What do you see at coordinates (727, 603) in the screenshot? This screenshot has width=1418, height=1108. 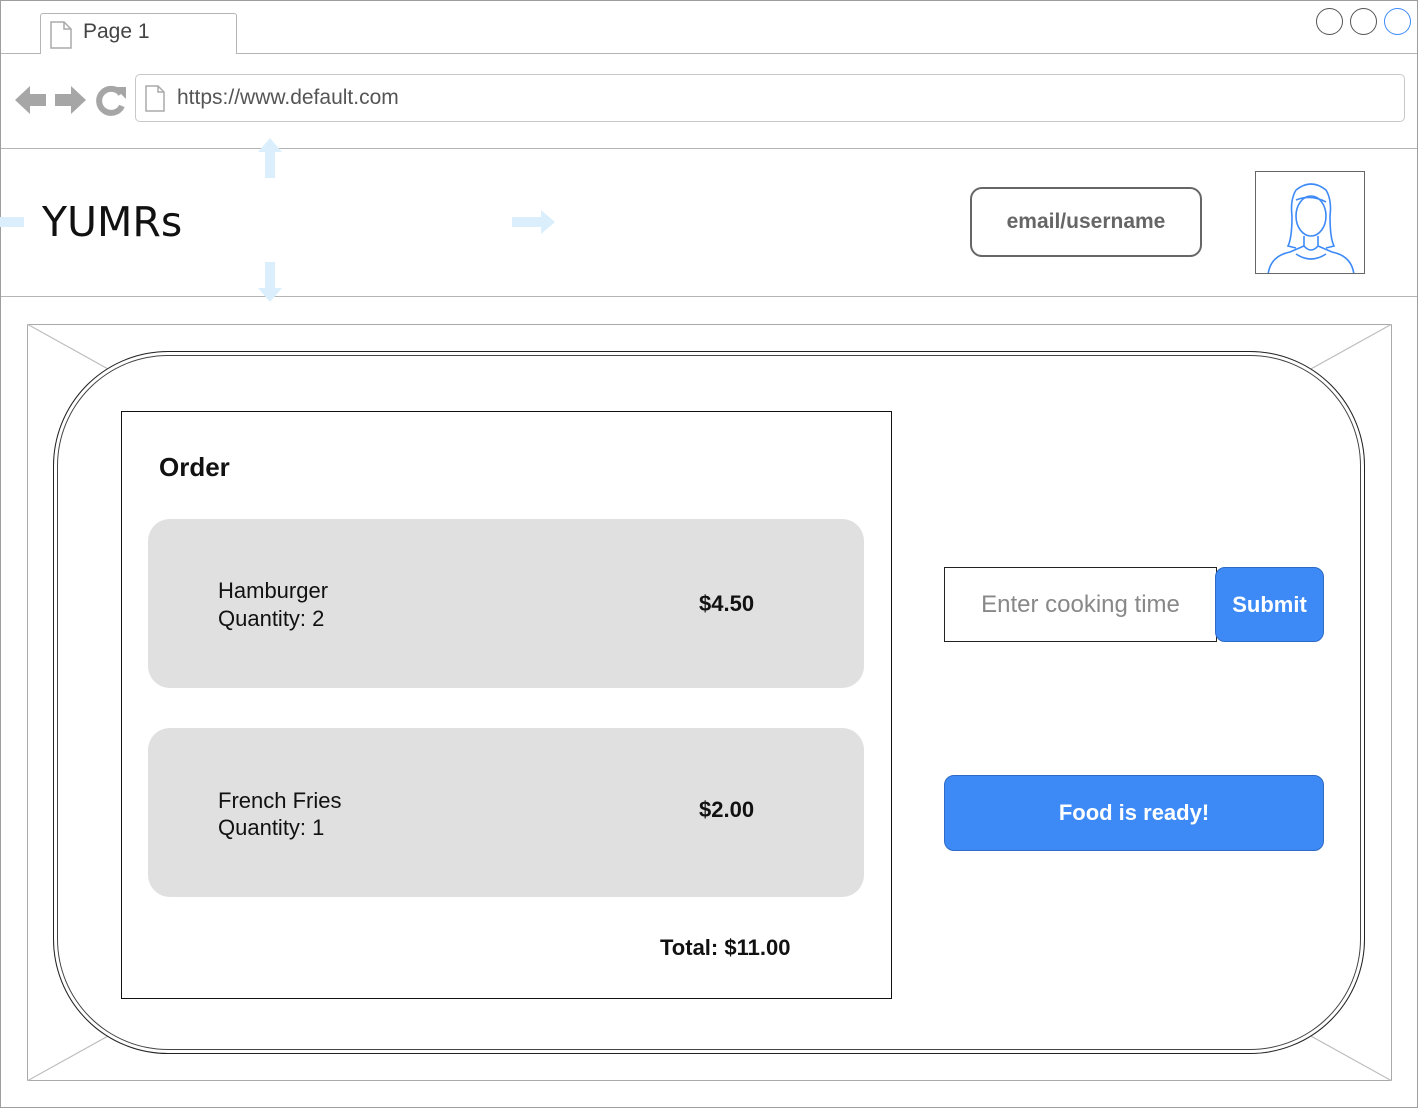 I see `order-item-price: $4.50` at bounding box center [727, 603].